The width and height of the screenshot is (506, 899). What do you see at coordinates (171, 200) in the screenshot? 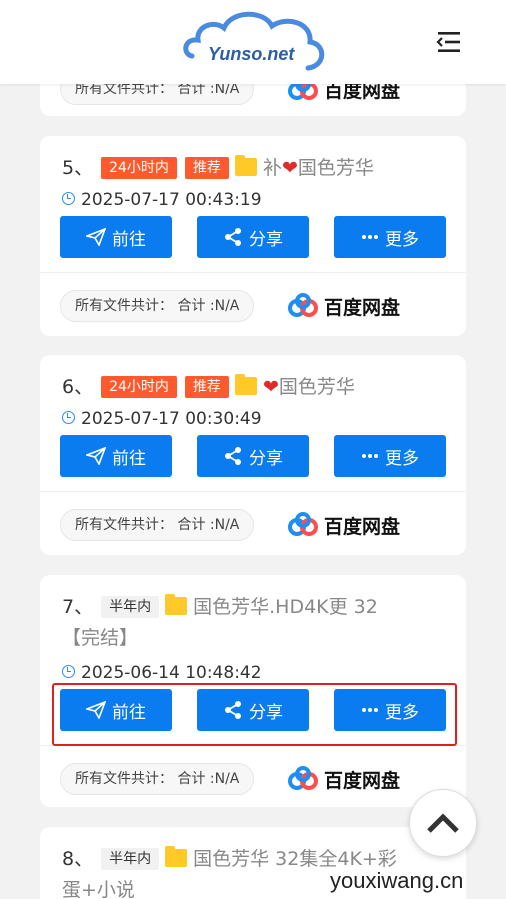
I see `time-text: 2025-07-17 00:43:19` at bounding box center [171, 200].